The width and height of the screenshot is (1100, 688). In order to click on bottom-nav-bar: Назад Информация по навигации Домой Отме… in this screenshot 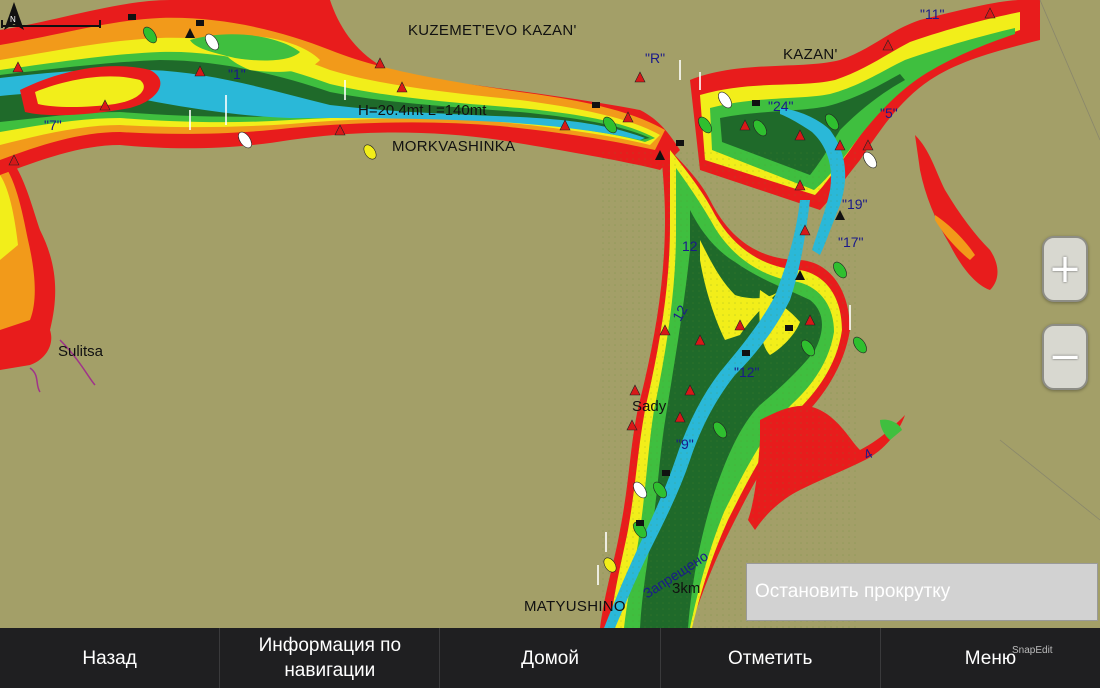, I will do `click(550, 658)`.